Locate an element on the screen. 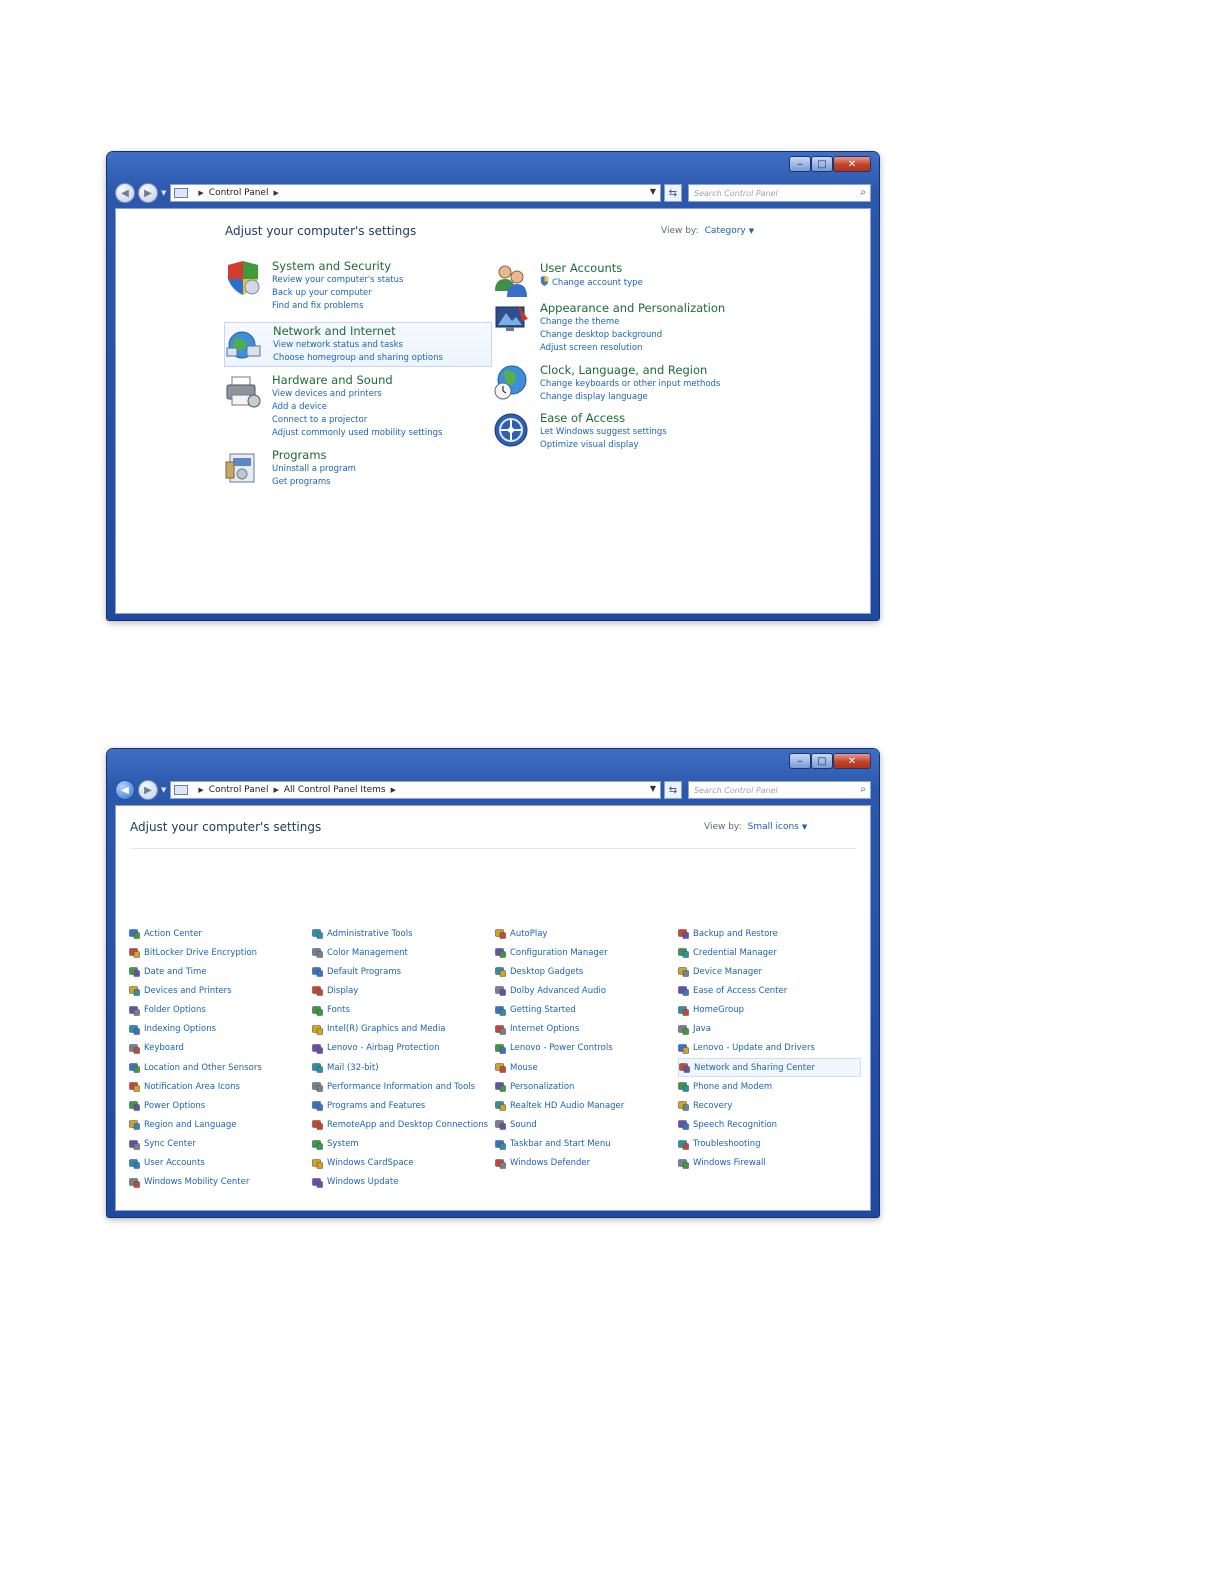  category-link: Change the theme is located at coordinates (650, 322).